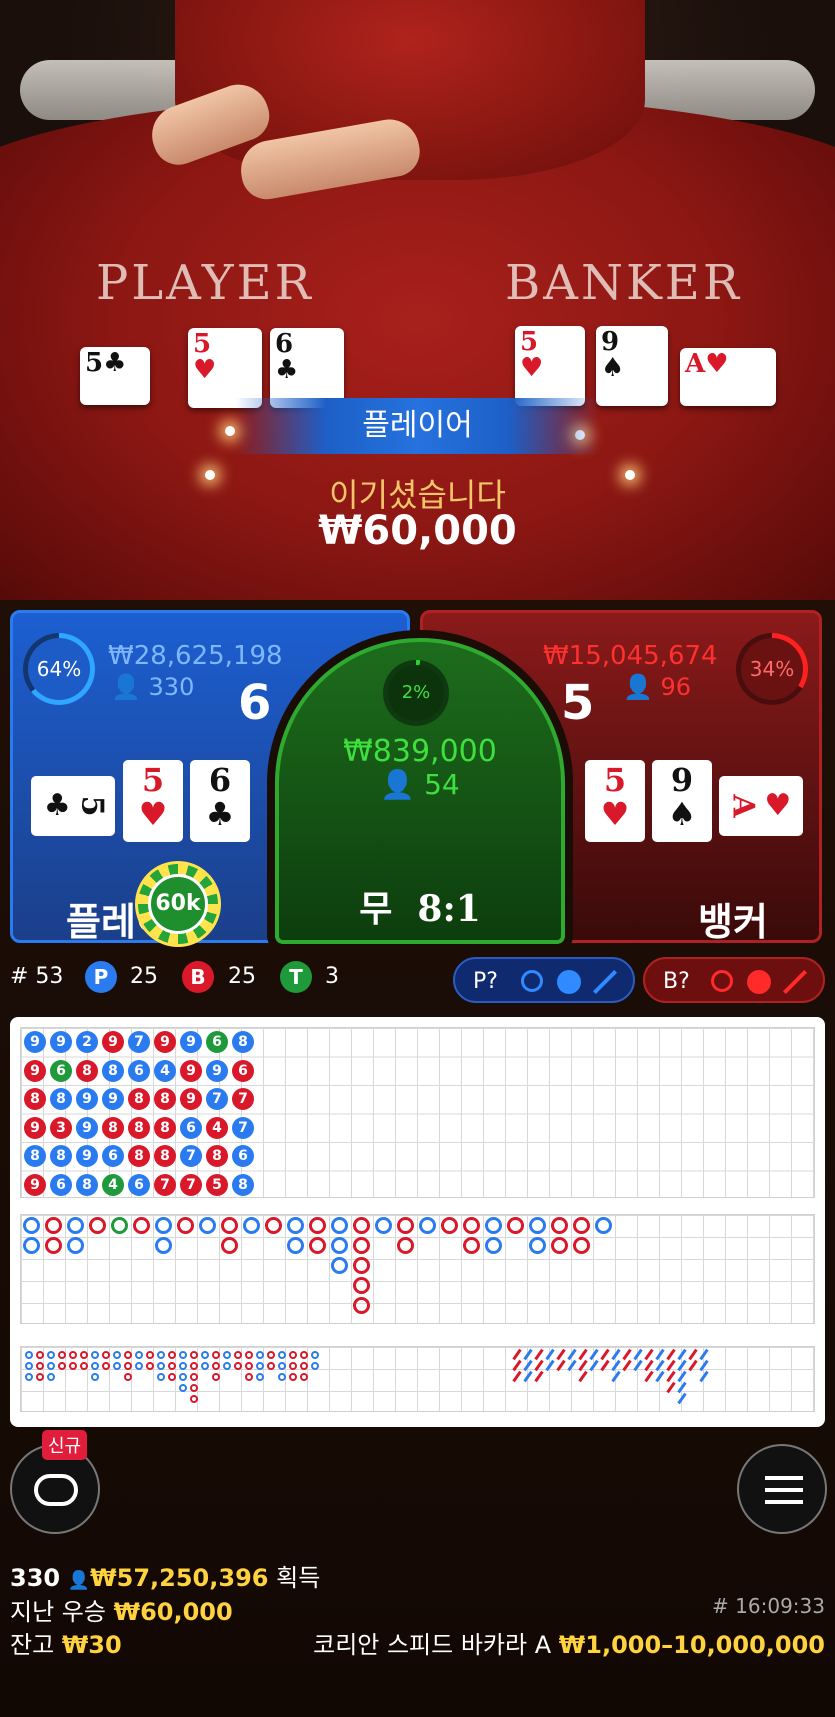 This screenshot has height=1717, width=835. Describe the element at coordinates (630, 656) in the screenshot. I see `banker-total-bets: ₩15,045,674` at that location.